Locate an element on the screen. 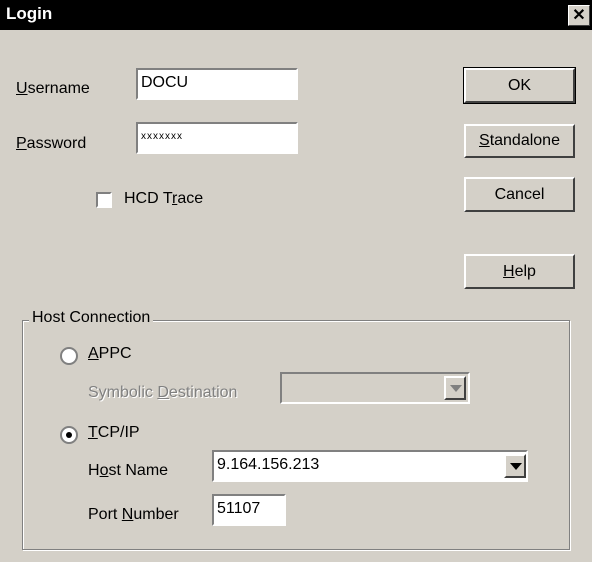  symbolic-destination-label: Symbolic Destination is located at coordinates (163, 392).